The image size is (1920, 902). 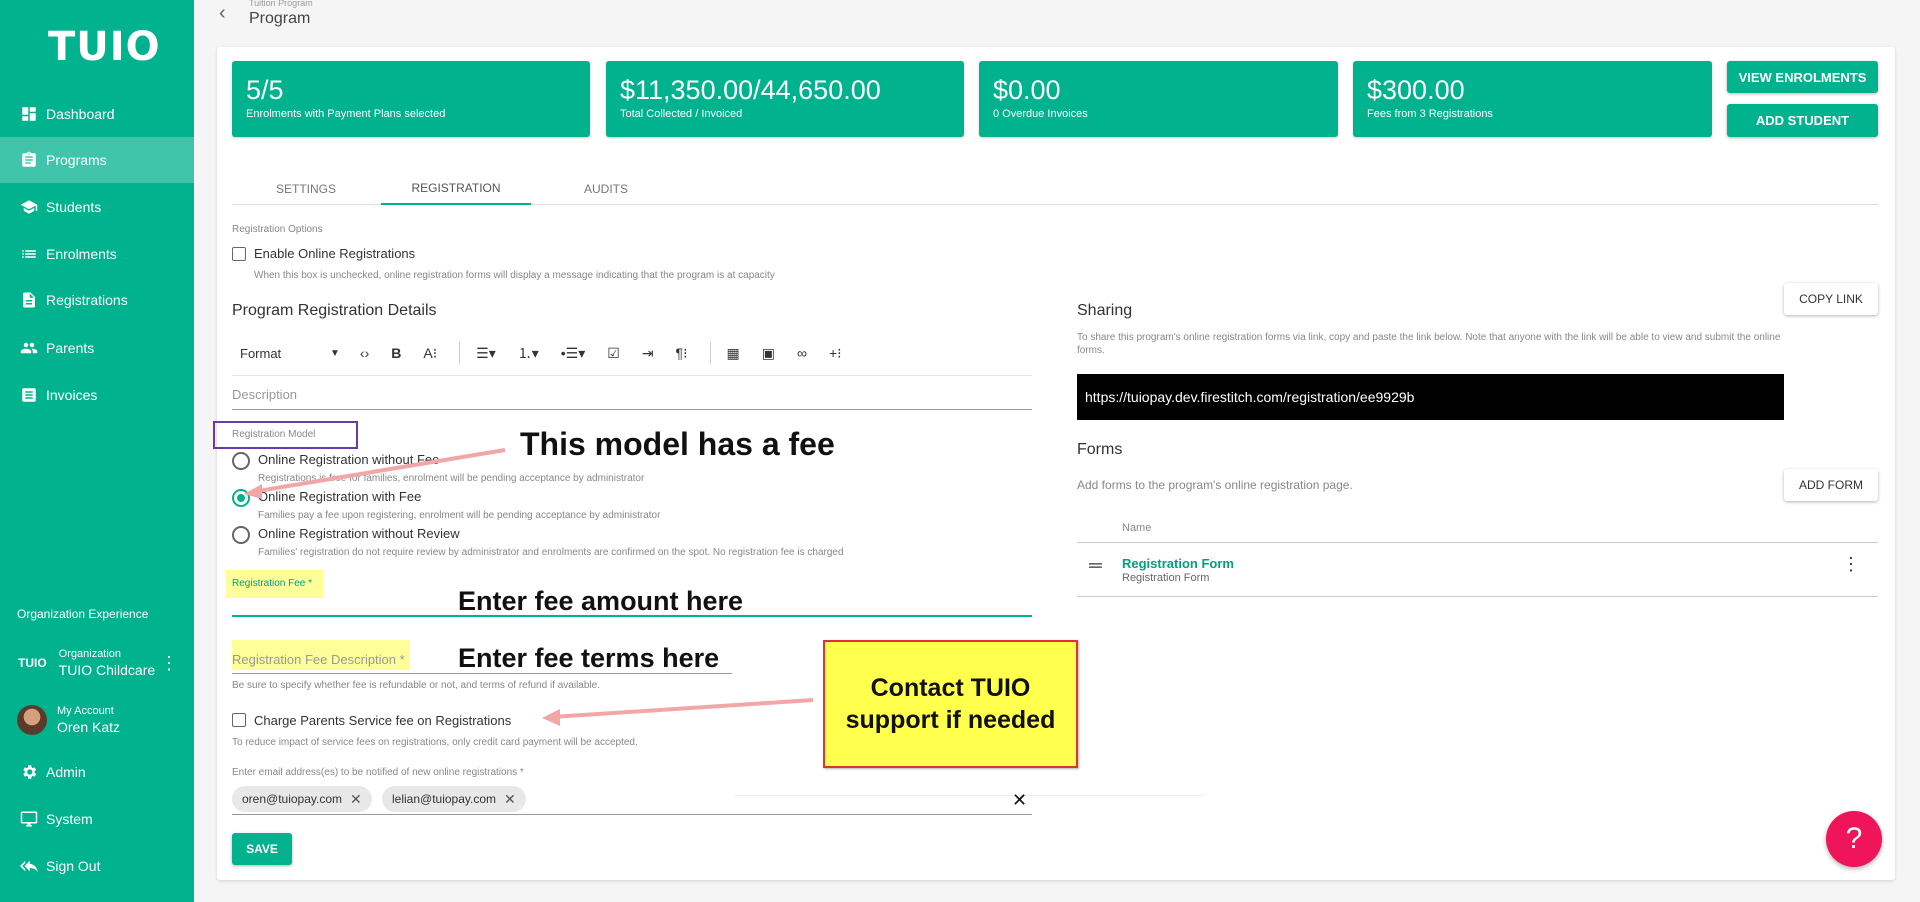 What do you see at coordinates (1019, 800) in the screenshot?
I see `clear-icon: ✕` at bounding box center [1019, 800].